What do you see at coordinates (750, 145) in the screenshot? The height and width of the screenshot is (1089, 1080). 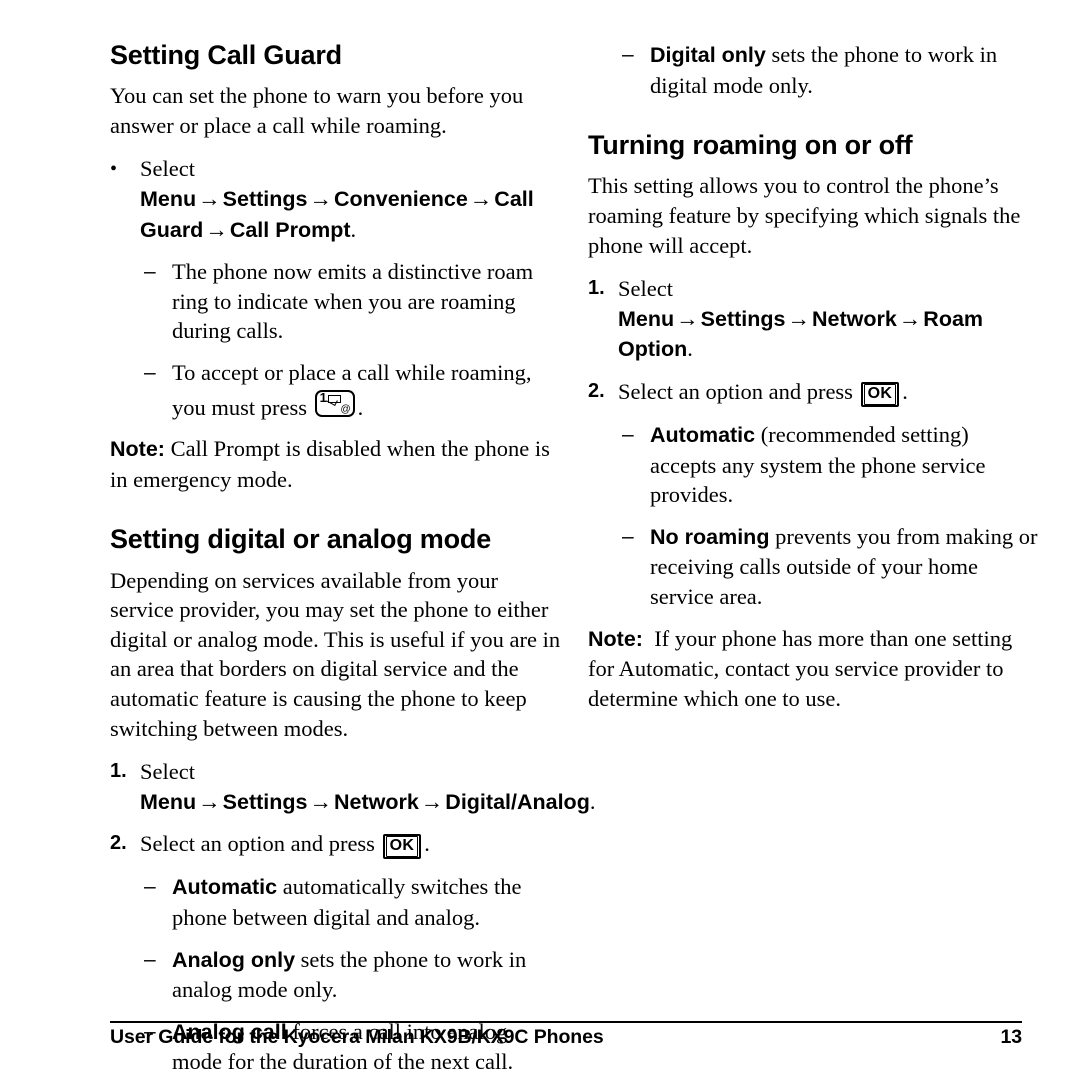 I see `section-heading-turning-roaming: Turning roaming on or off` at bounding box center [750, 145].